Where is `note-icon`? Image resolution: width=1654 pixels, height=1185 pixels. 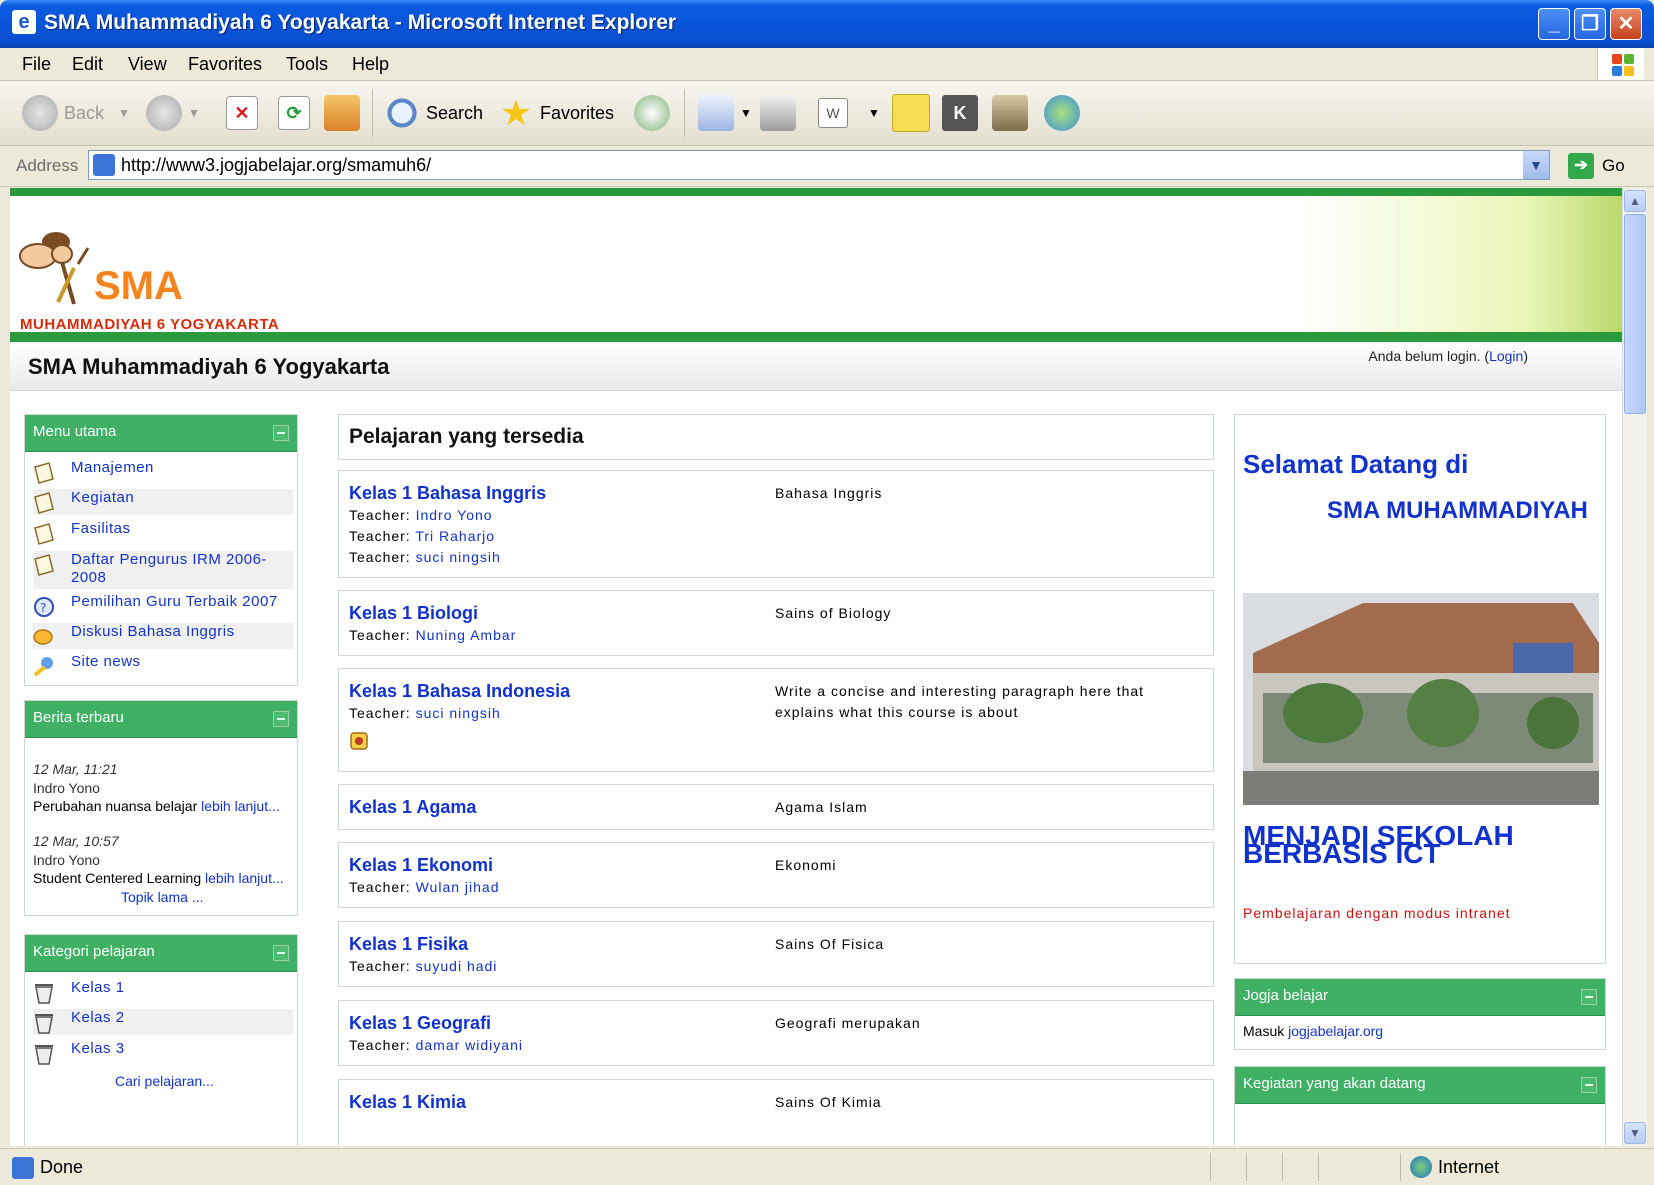 note-icon is located at coordinates (911, 113).